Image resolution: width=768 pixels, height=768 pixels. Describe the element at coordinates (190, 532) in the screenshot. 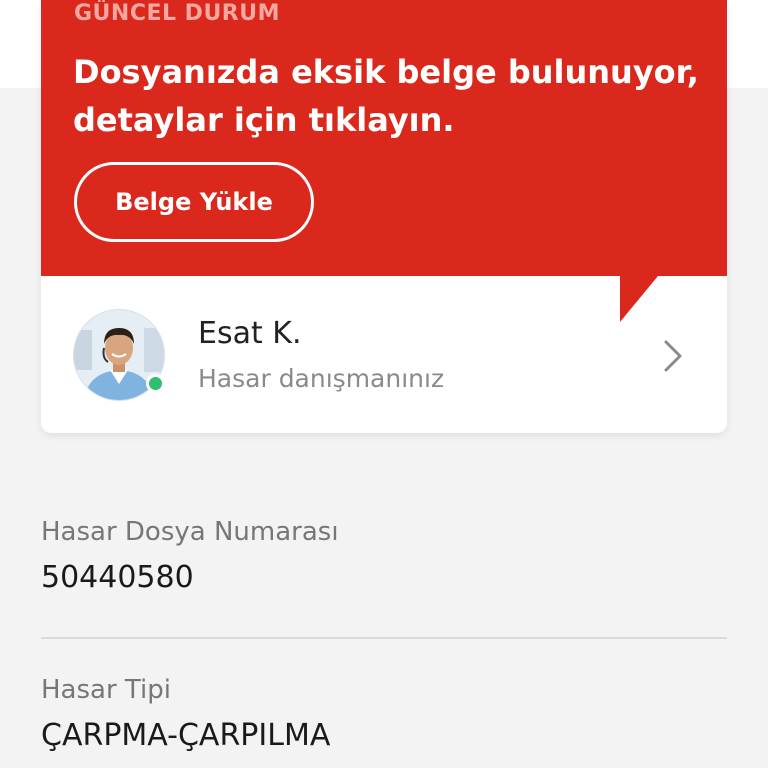

I see `claim-number-label: Hasar Dosya Numarası` at that location.